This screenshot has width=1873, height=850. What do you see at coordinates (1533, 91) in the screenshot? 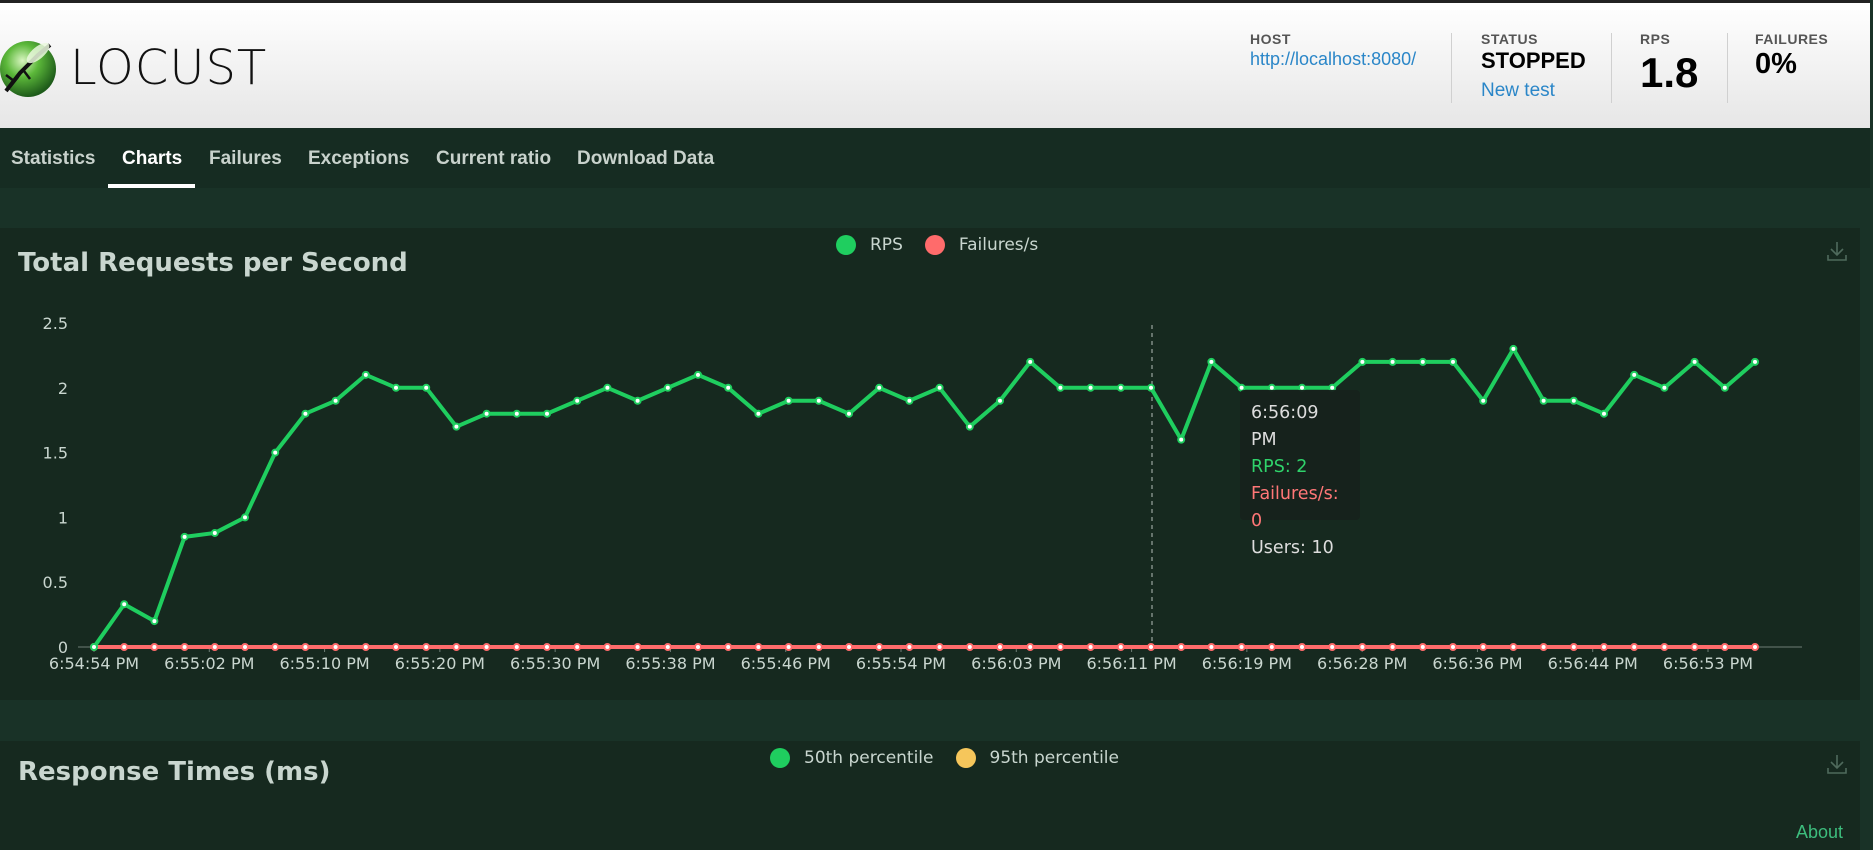
I see `new-test-link: New test` at bounding box center [1533, 91].